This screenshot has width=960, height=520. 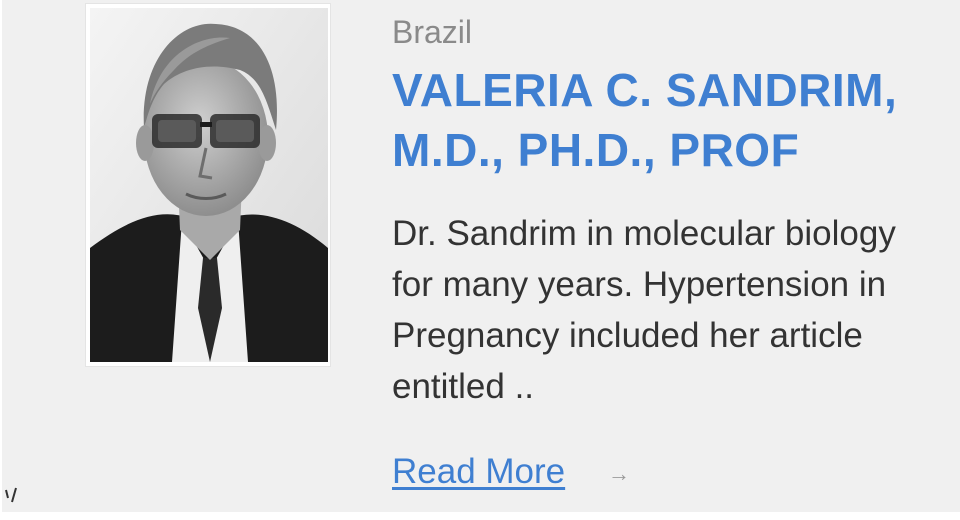 I want to click on bio-line: for many years. Hypertension in, so click(x=639, y=284).